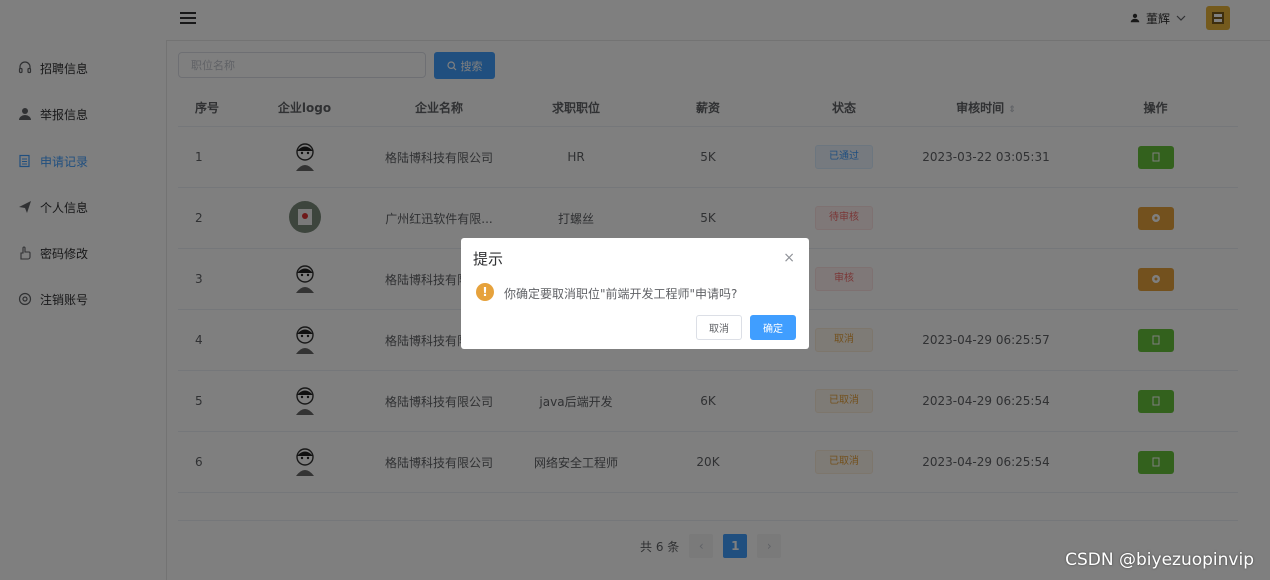  Describe the element at coordinates (719, 327) in the screenshot. I see `dialog-cancel-button: 取消` at that location.